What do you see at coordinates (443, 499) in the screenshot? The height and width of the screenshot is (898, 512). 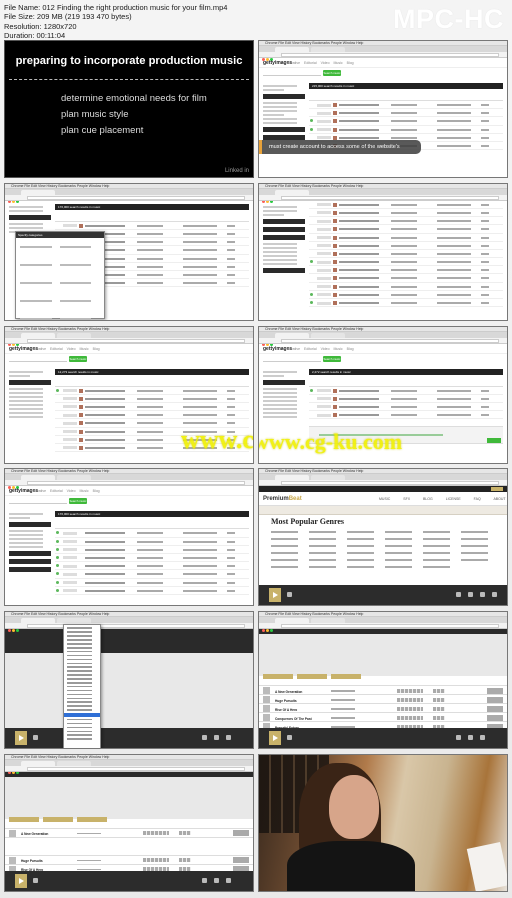 I see `premiumbeat-nav: MUSIC SFX BLOG LICENSE FAQ ABOUT CONTACT` at bounding box center [443, 499].